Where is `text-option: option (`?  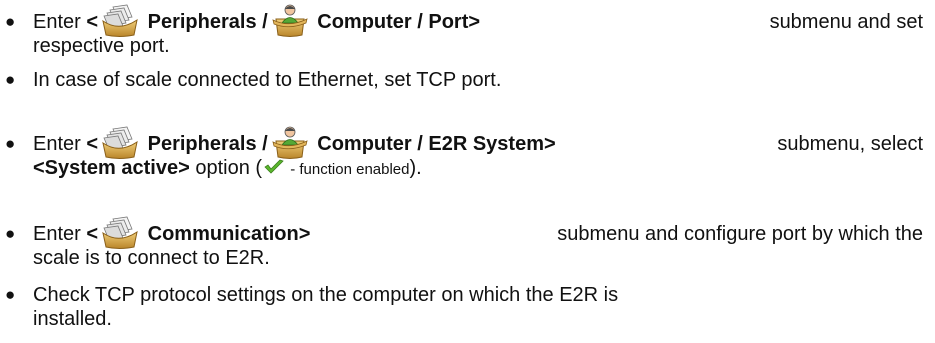
text-option: option ( is located at coordinates (229, 168).